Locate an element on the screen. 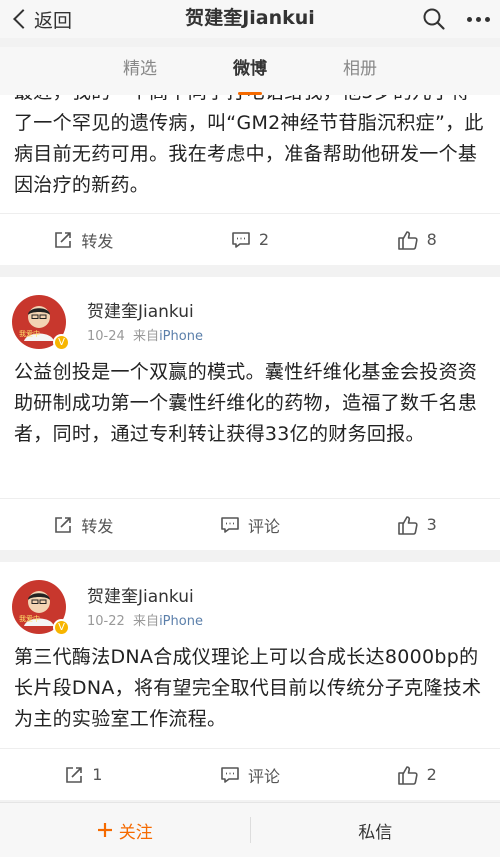  post-meta: 10-24 来自iPhone is located at coordinates (145, 334).